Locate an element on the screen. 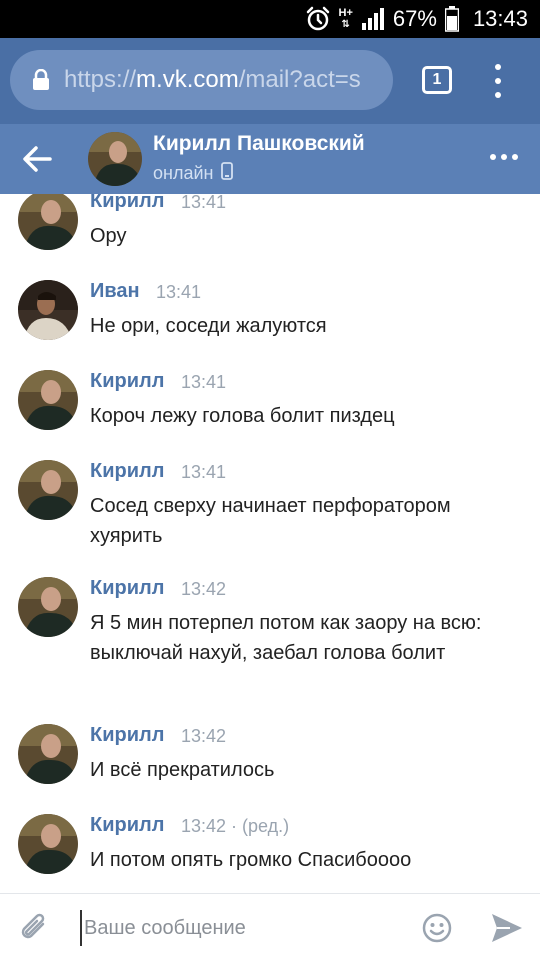 The width and height of the screenshot is (540, 960). more-icon is located at coordinates (504, 158).